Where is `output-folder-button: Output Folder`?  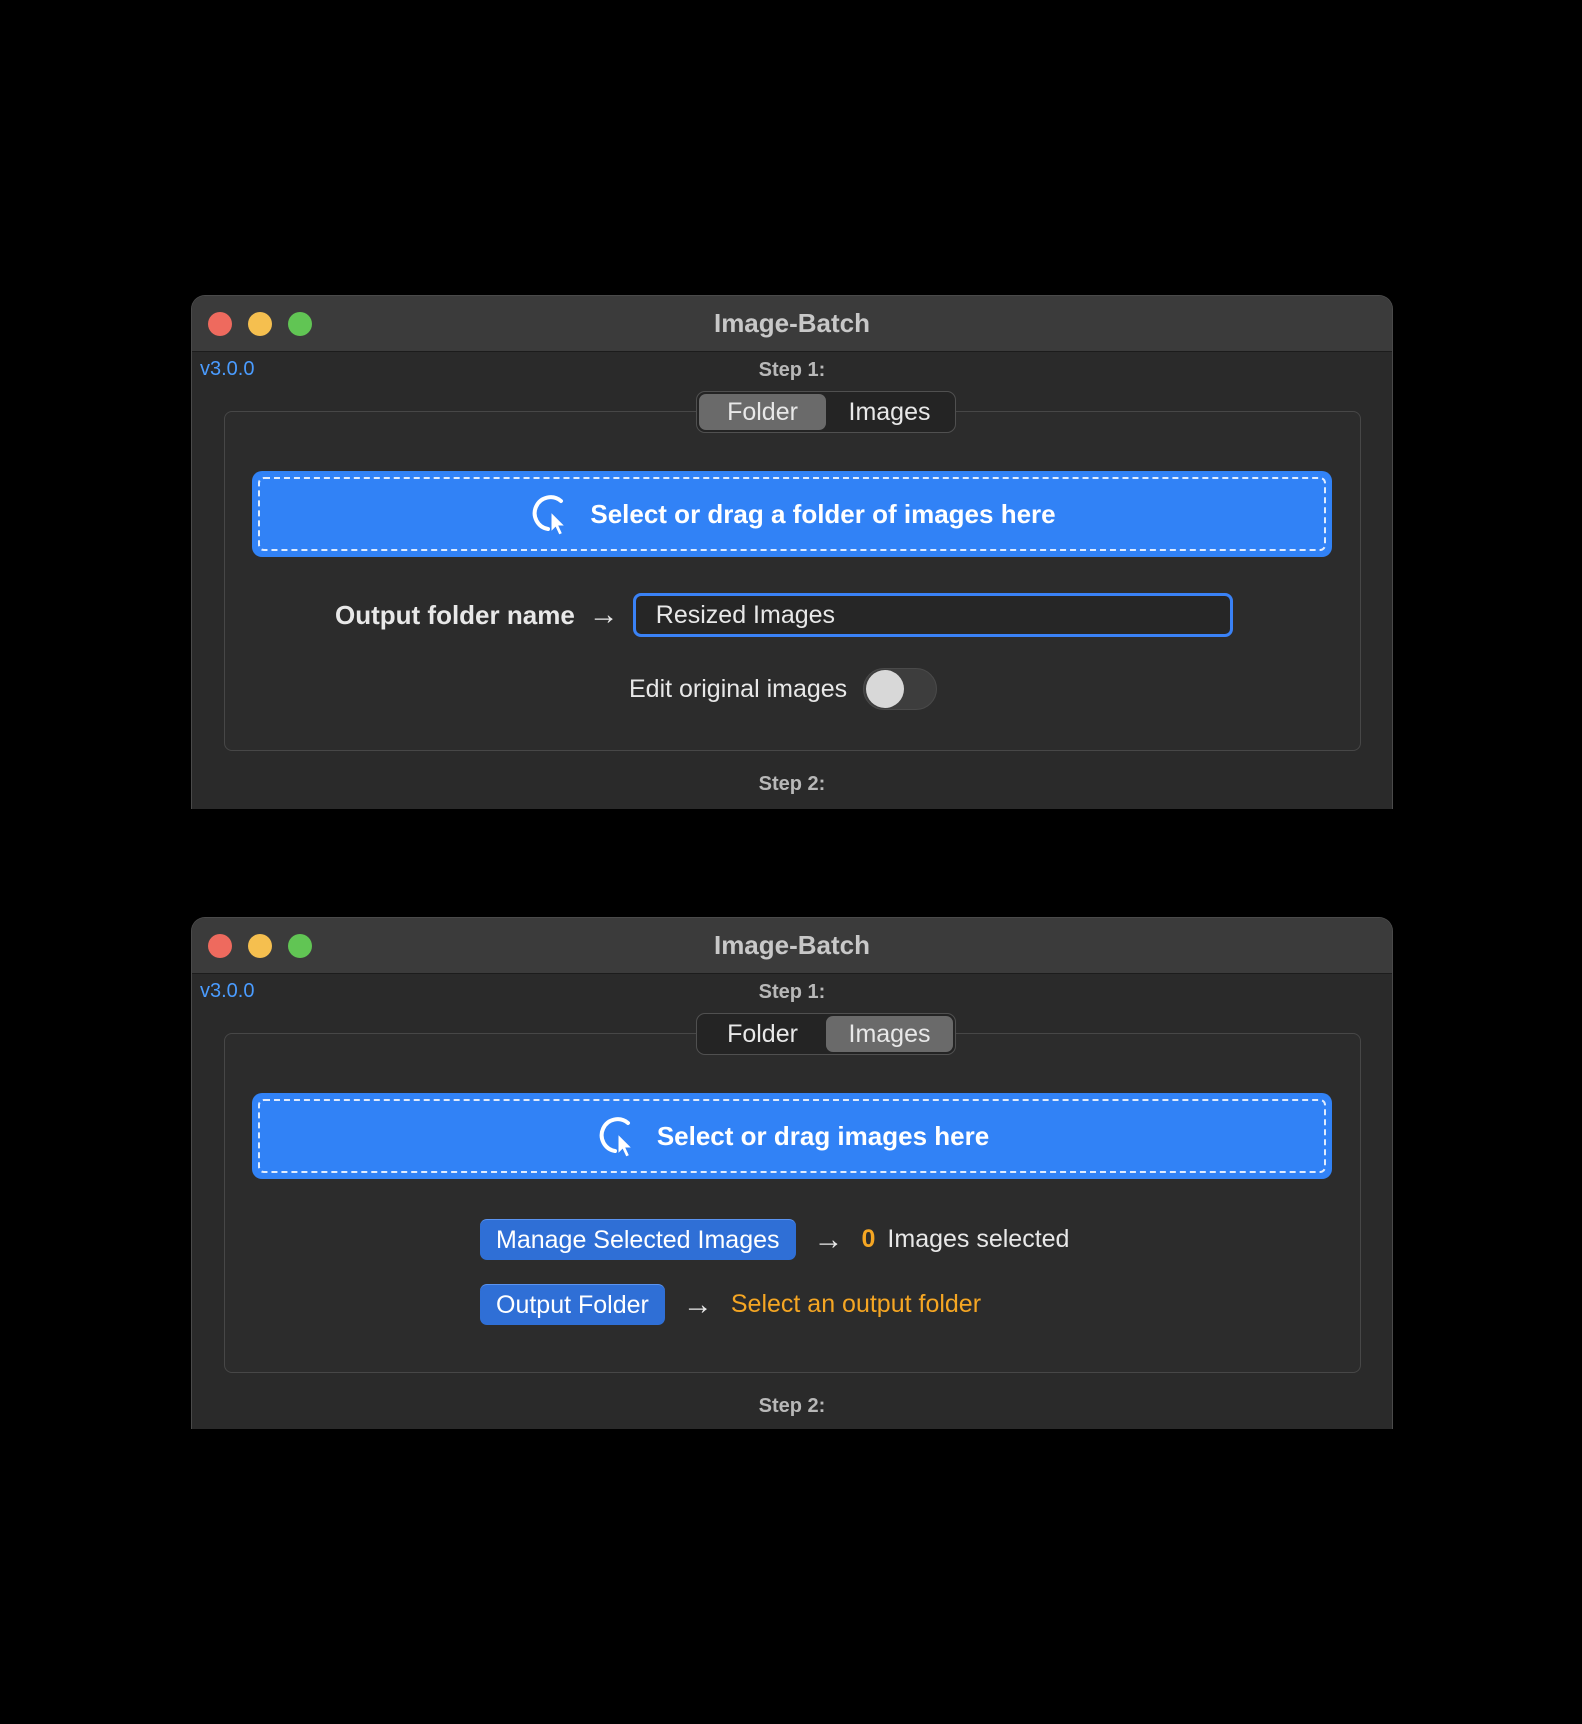 output-folder-button: Output Folder is located at coordinates (572, 1304).